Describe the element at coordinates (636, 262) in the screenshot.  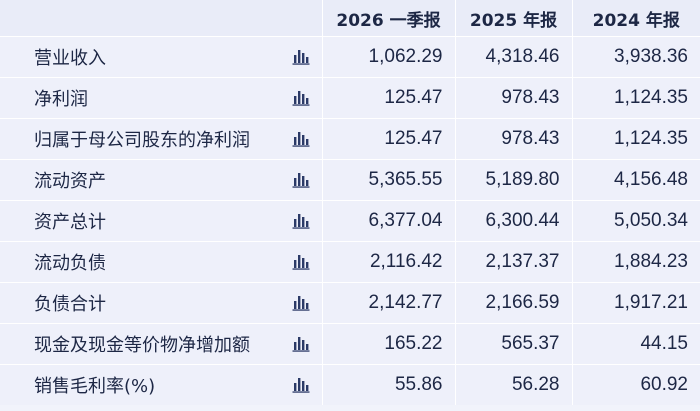
I see `value-period-3: 1,884.23` at that location.